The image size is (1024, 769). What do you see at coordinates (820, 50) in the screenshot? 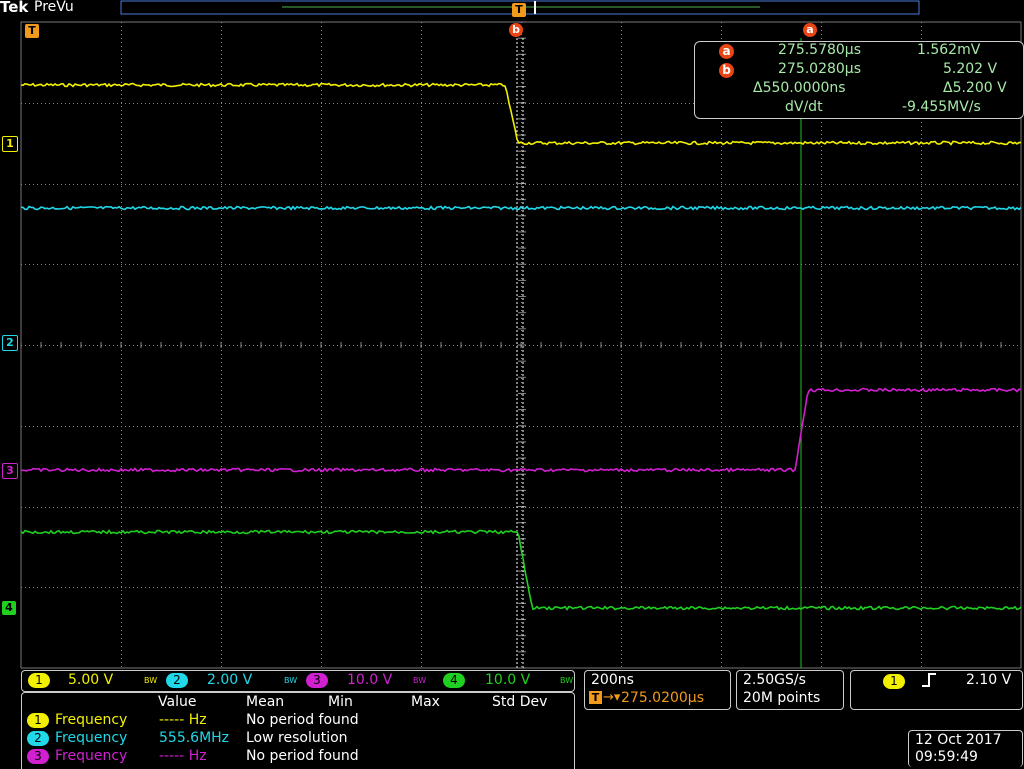
I see `cursor-a-time: 275.5780µs` at bounding box center [820, 50].